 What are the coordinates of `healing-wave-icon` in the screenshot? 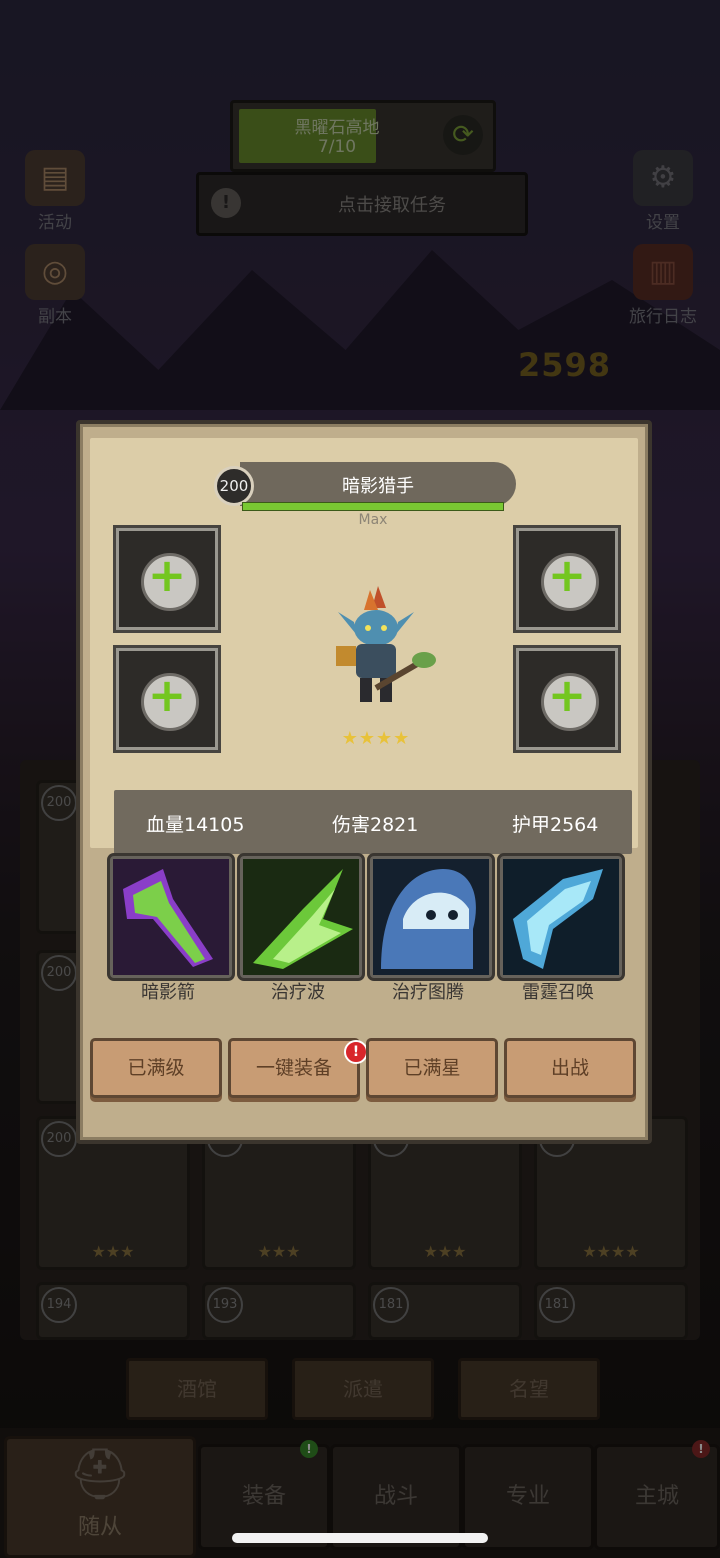 It's located at (301, 917).